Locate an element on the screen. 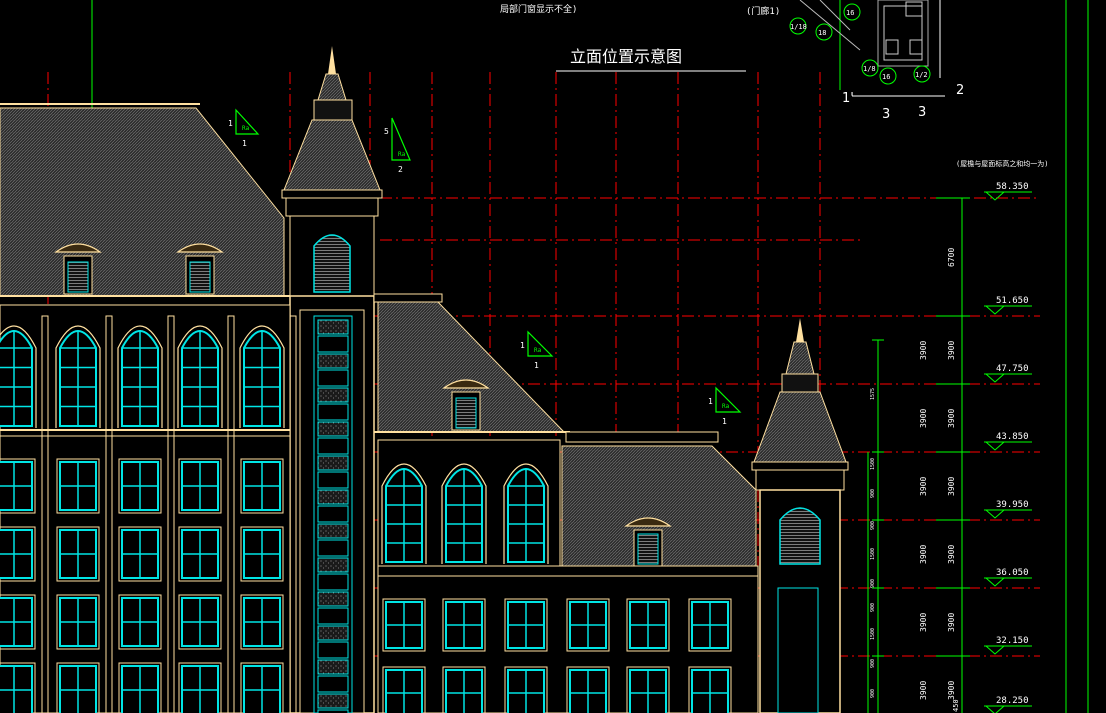 This screenshot has height=713, width=1106. elevation-level: 58.350 is located at coordinates (1008, 191).